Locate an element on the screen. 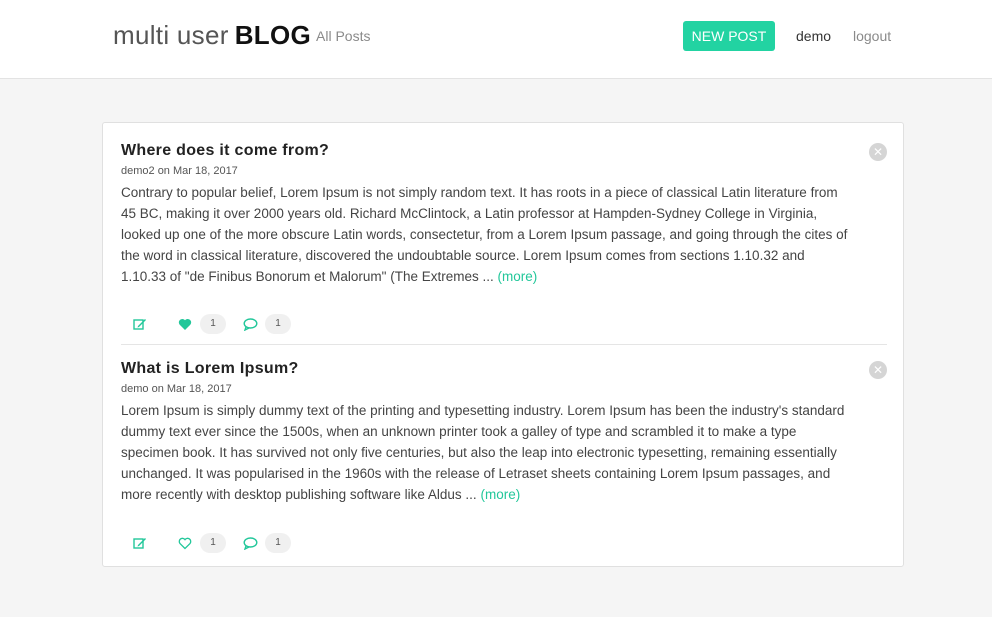 The height and width of the screenshot is (617, 992). post-divider is located at coordinates (504, 344).